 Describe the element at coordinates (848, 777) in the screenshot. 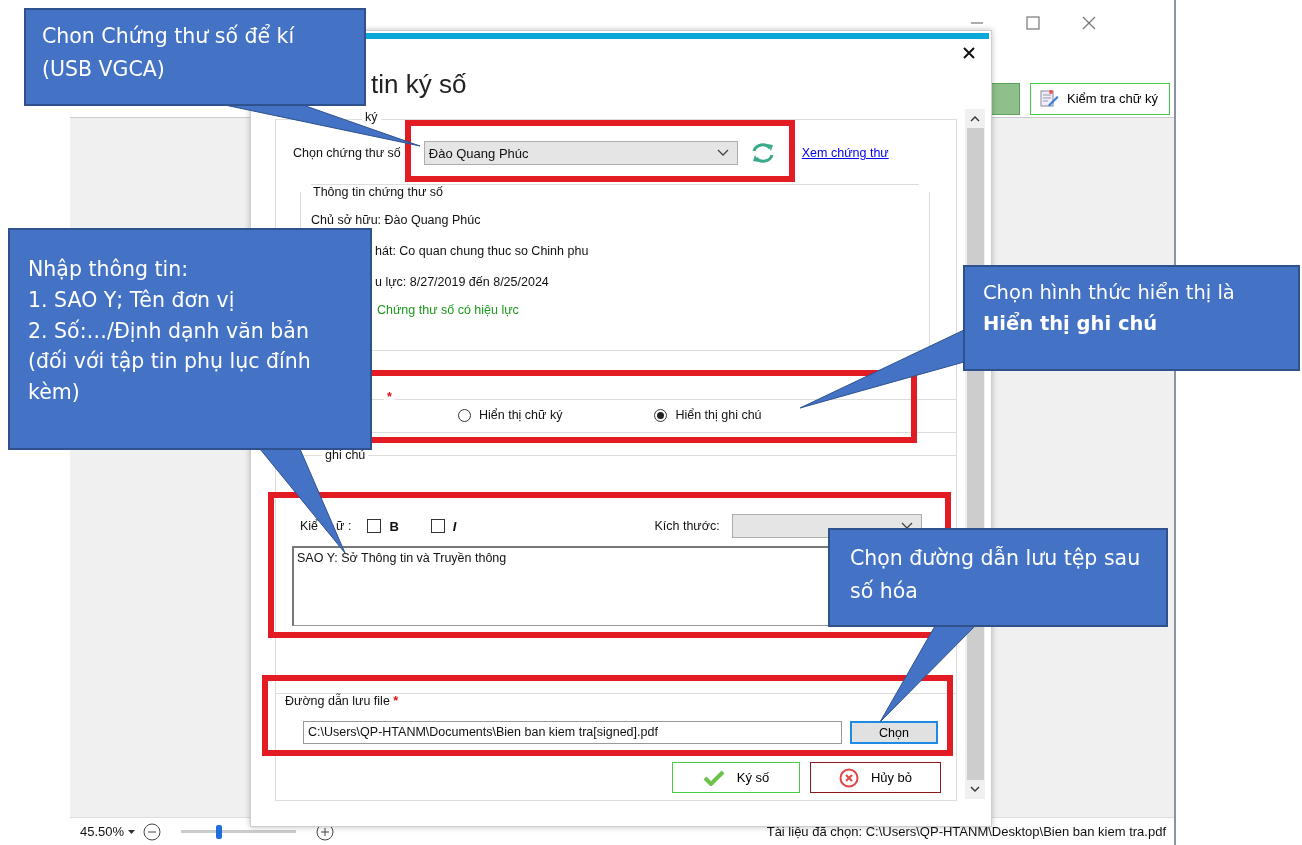

I see `cancel-icon` at that location.